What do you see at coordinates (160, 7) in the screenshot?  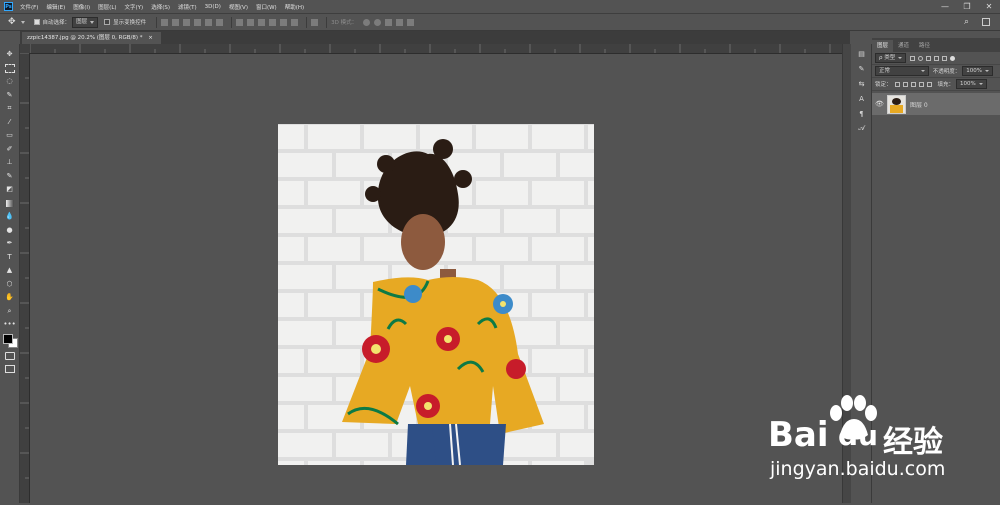 I see `menu-select: 选择(S)` at bounding box center [160, 7].